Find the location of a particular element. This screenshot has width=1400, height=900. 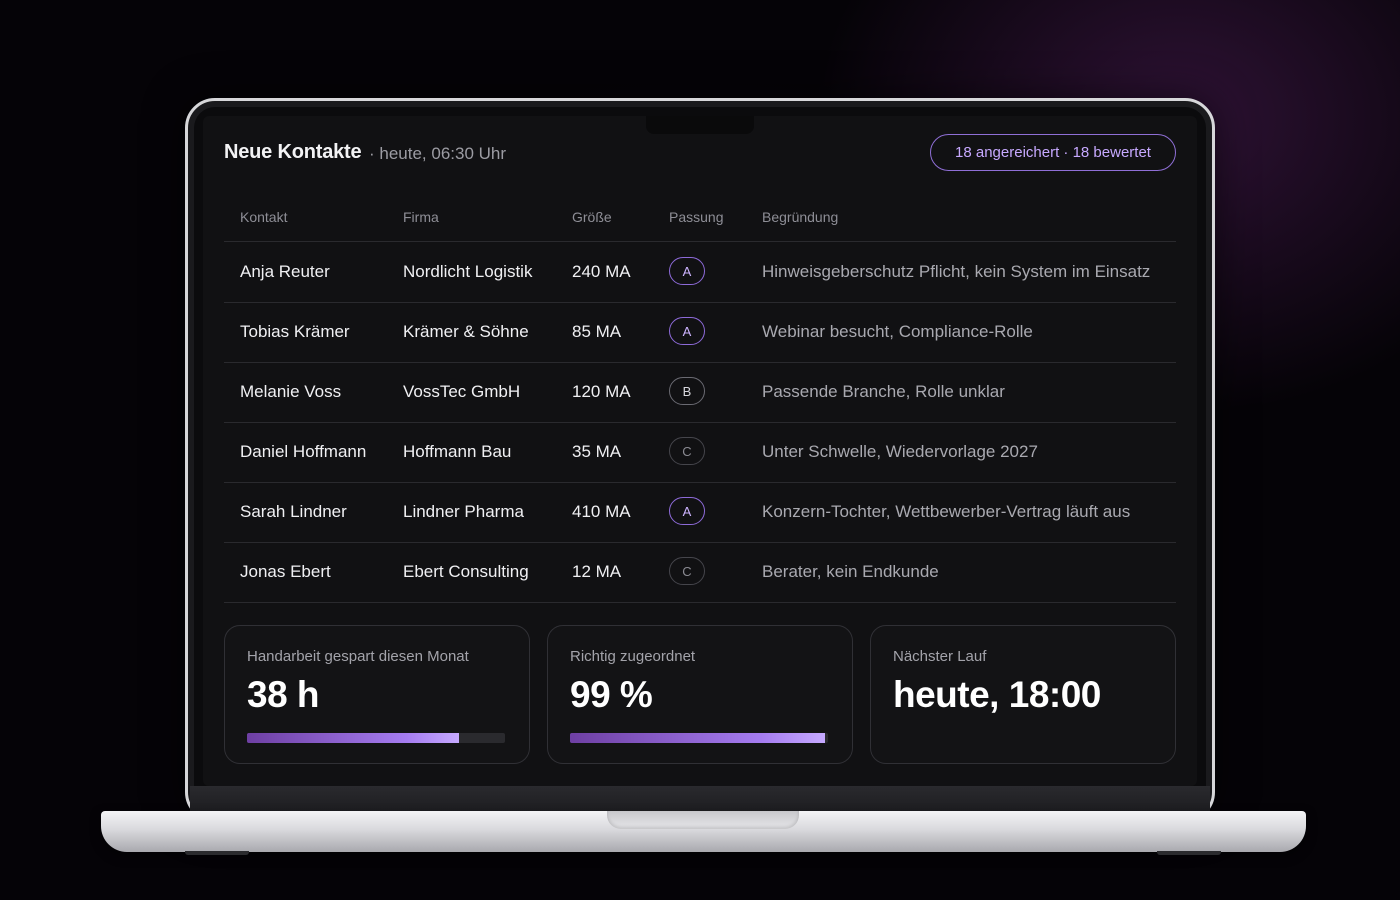

contact-name: Daniel Hoffmann is located at coordinates (303, 451).